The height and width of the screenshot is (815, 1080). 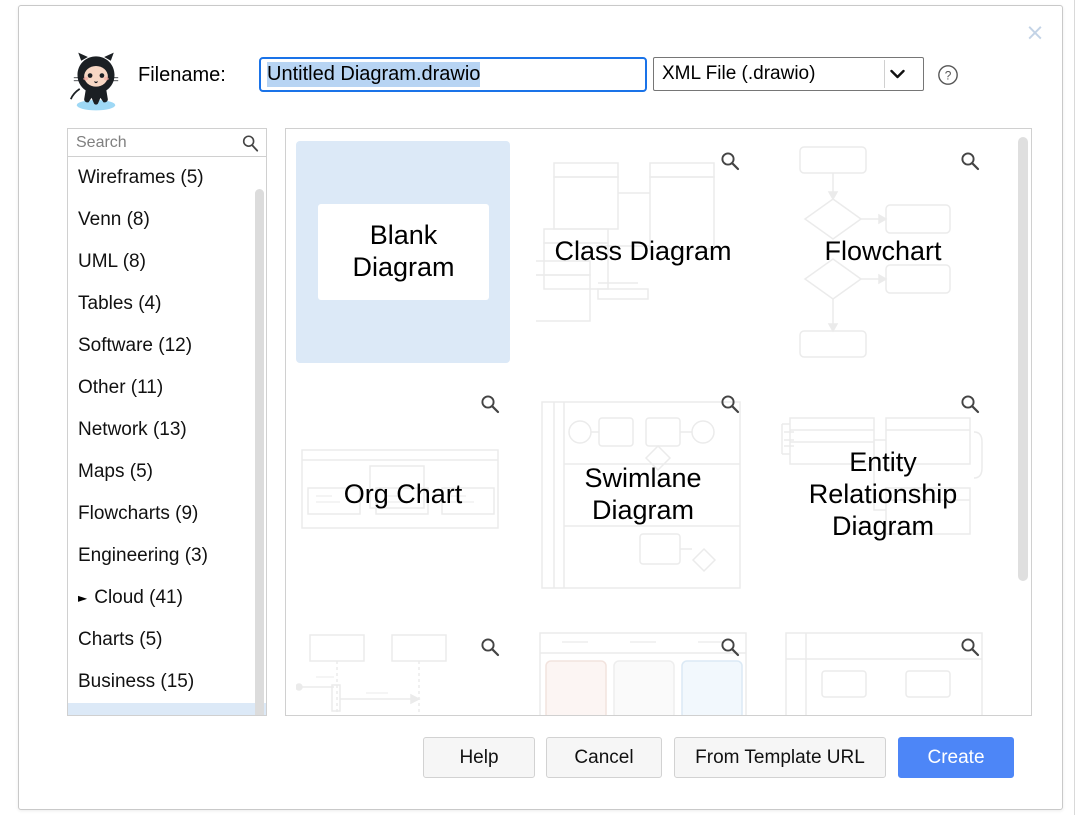 What do you see at coordinates (167, 472) in the screenshot?
I see `sidebar-item-maps: Maps (5)` at bounding box center [167, 472].